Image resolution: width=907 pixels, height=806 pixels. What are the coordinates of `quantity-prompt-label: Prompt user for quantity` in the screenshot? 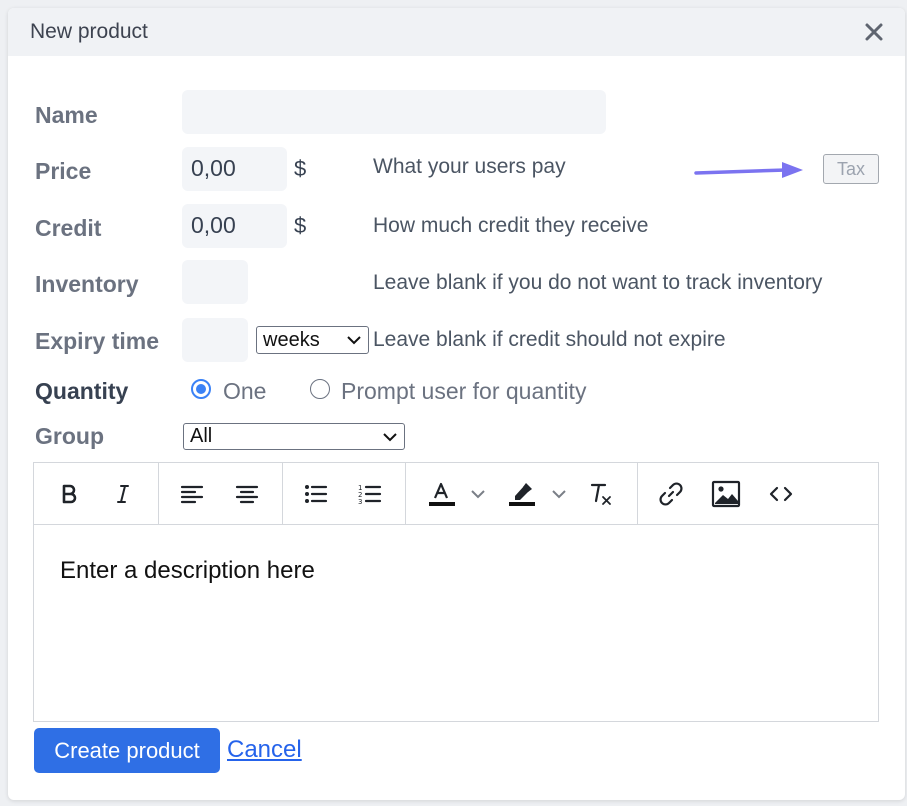 It's located at (463, 391).